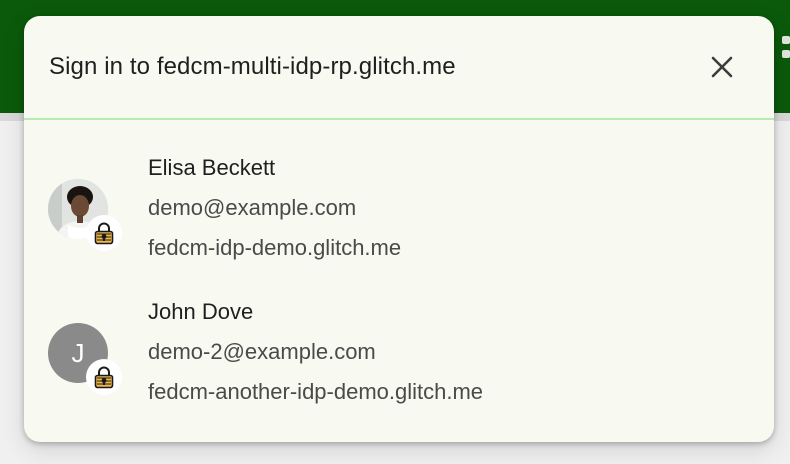 The width and height of the screenshot is (790, 464). Describe the element at coordinates (85, 215) in the screenshot. I see `account-avatar` at that location.